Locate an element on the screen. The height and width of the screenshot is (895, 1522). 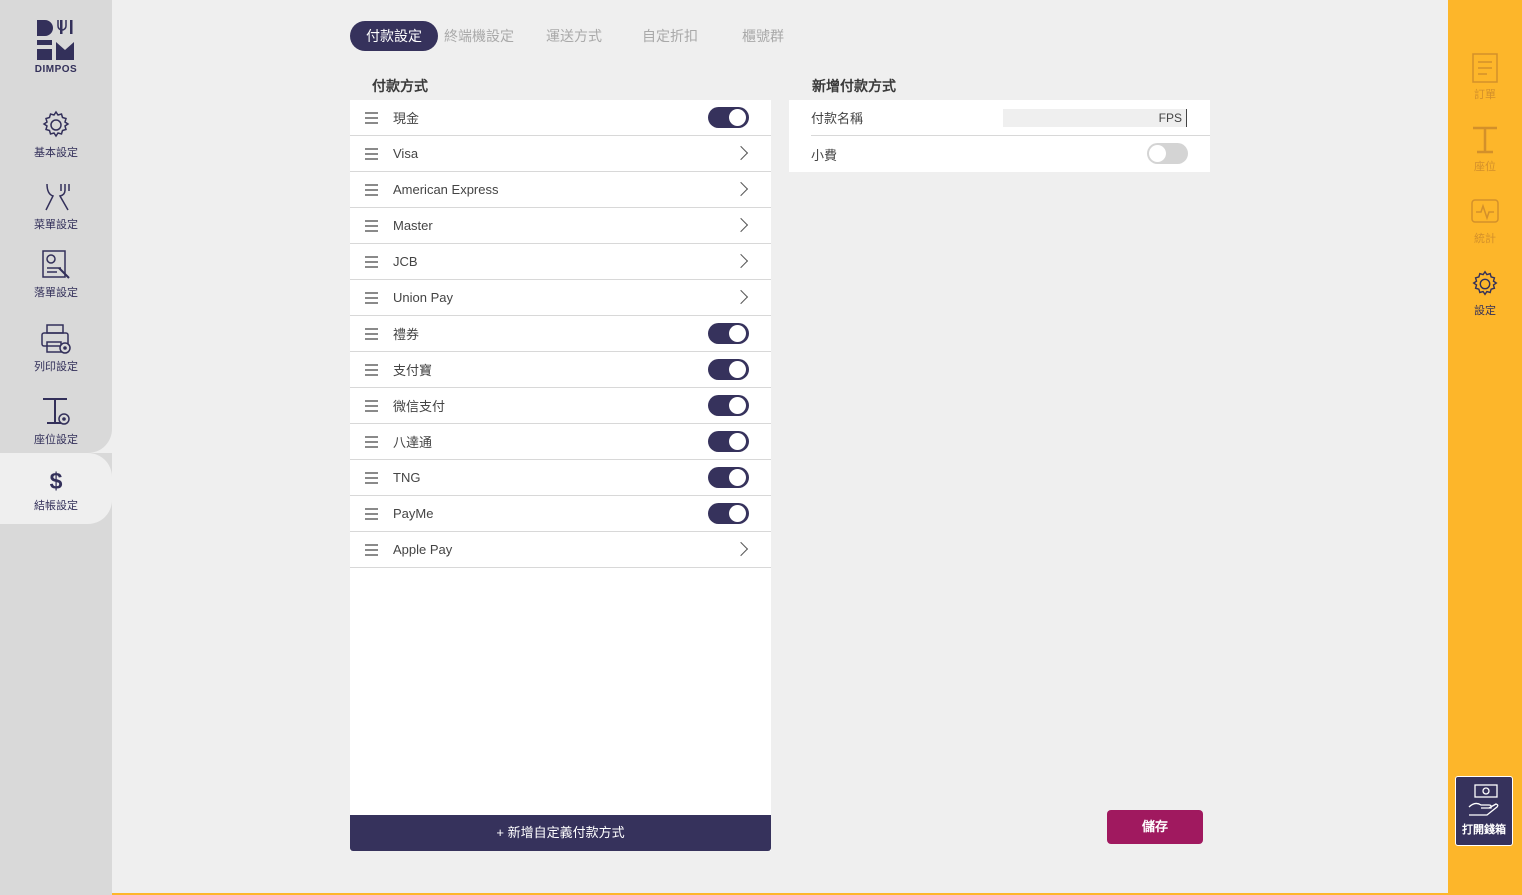
payment-name-row: 付款名稱 is located at coordinates (1010, 118).